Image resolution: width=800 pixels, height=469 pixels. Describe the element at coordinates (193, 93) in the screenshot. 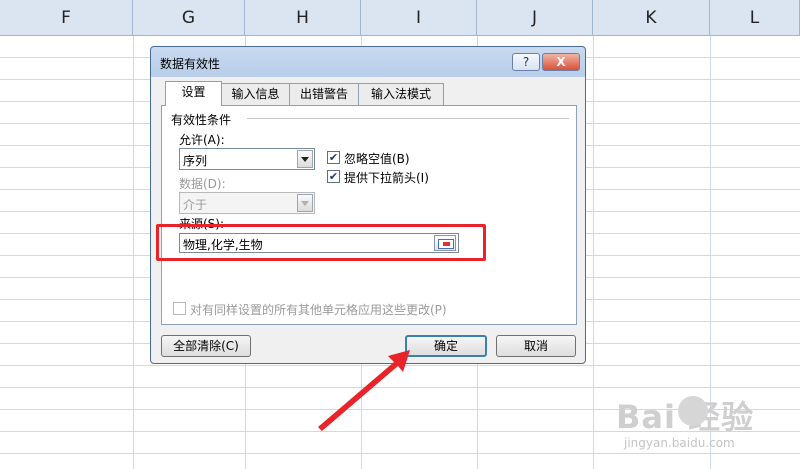

I see `tab-settings: 设置` at that location.